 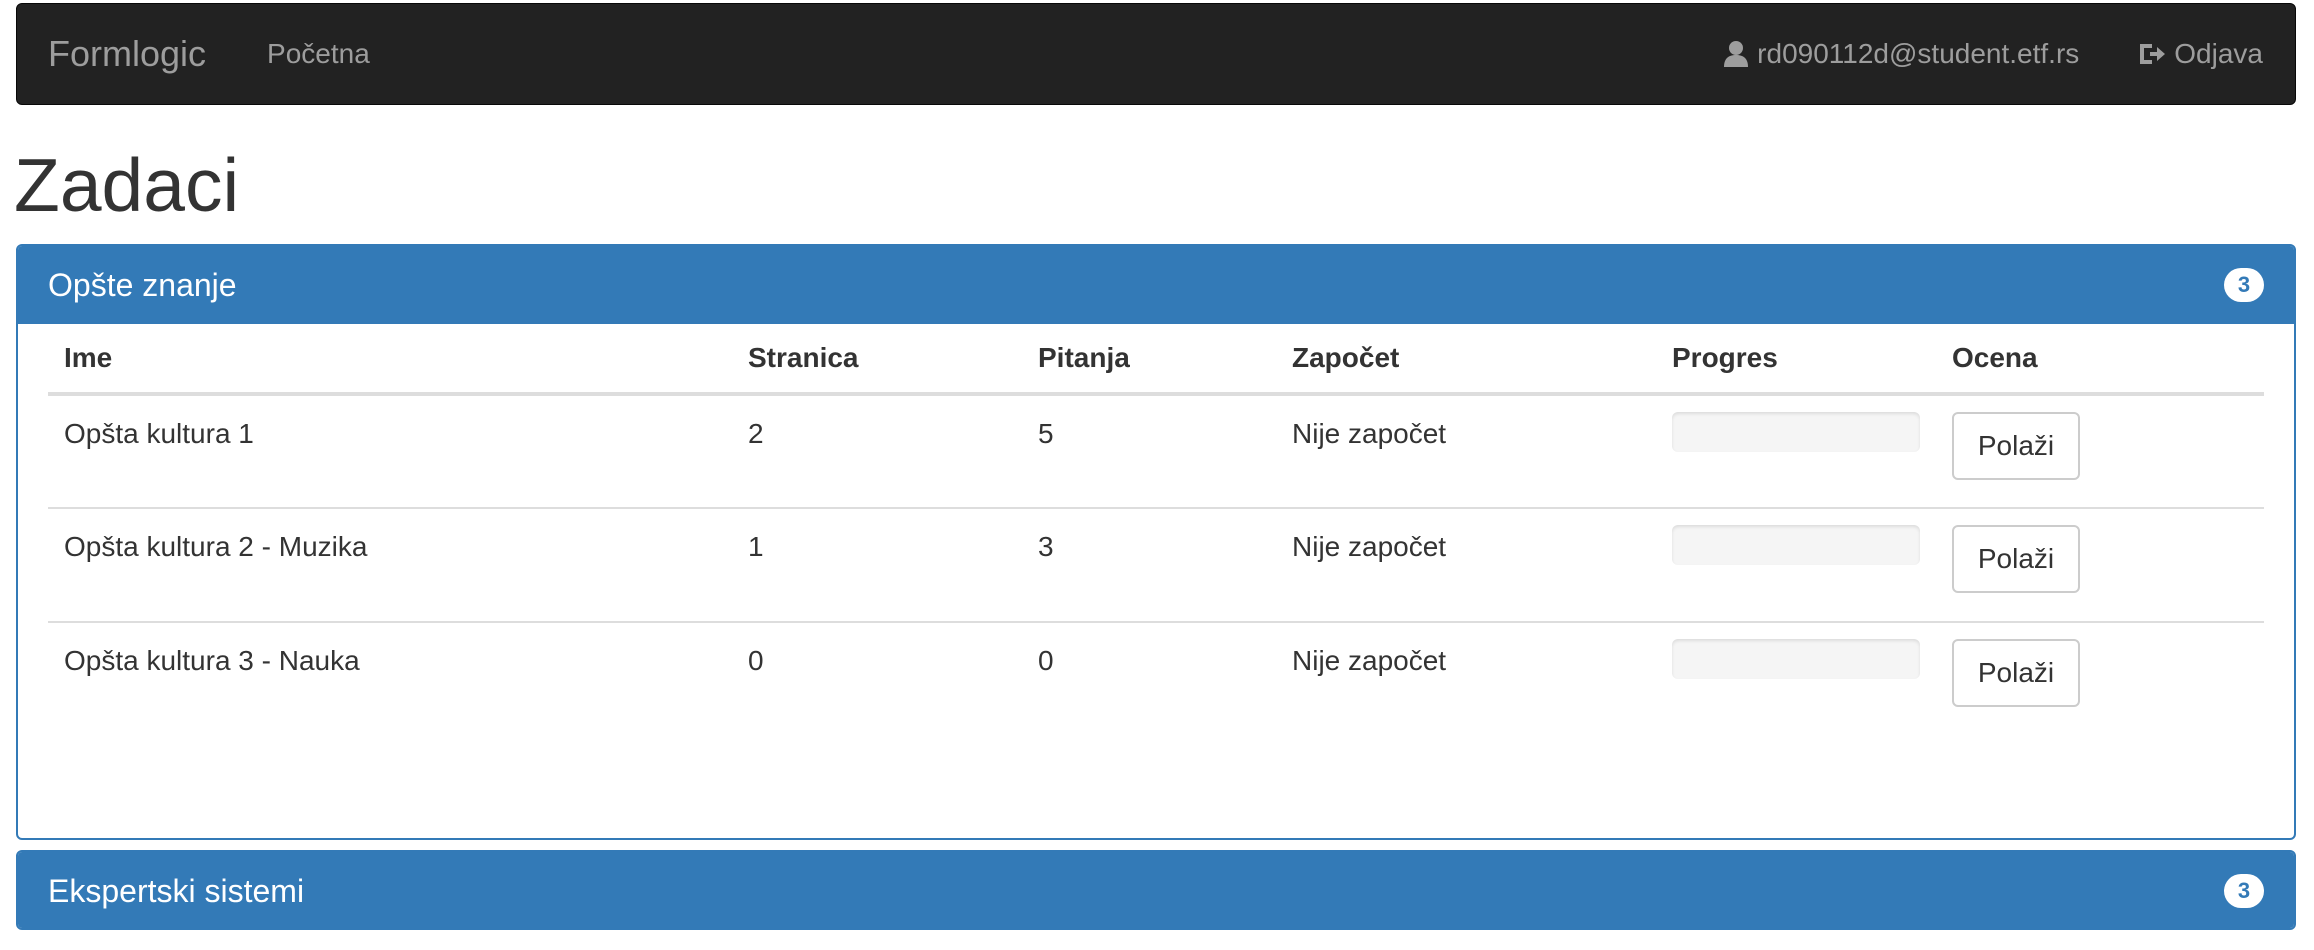 What do you see at coordinates (1046, 433) in the screenshot?
I see `task-questions: 5` at bounding box center [1046, 433].